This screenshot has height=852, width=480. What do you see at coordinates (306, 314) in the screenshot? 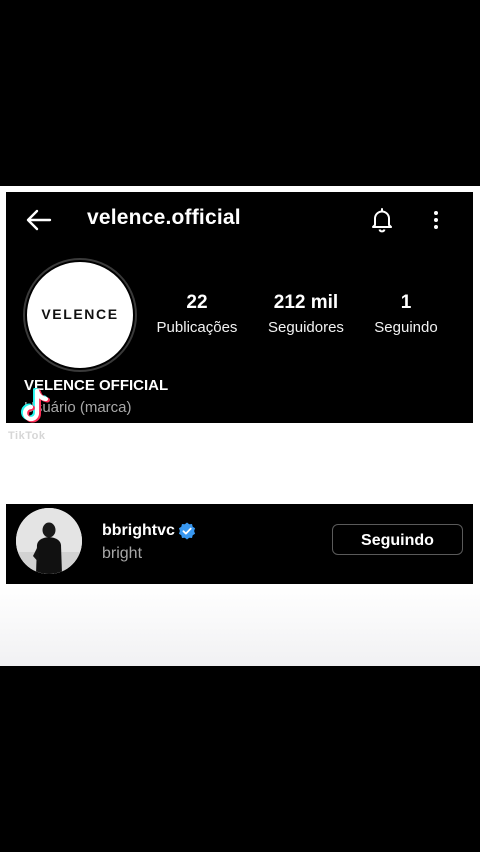
I see `stat-followers: 212 mil Seguidores` at bounding box center [306, 314].